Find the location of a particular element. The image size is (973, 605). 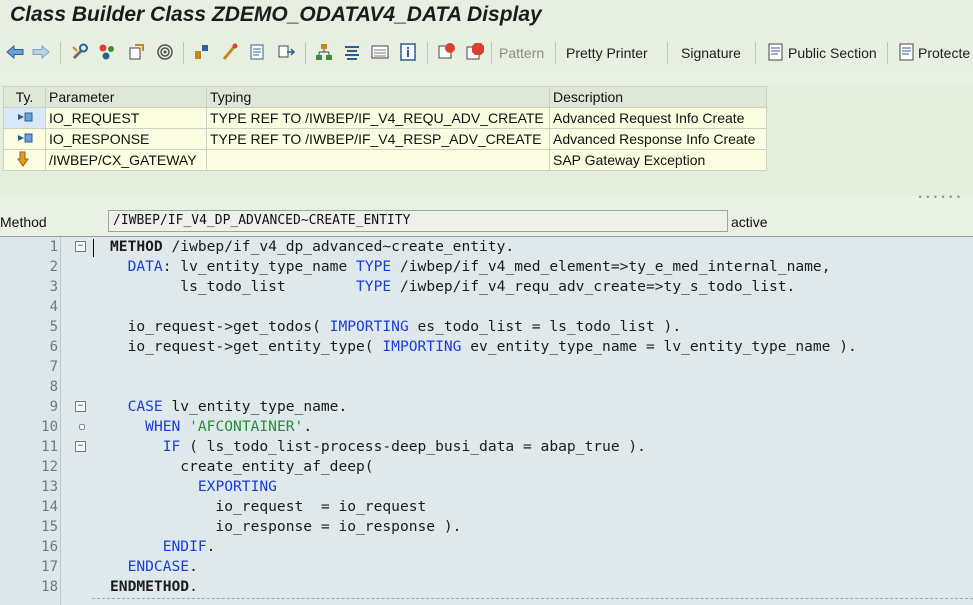

activate-icon is located at coordinates (230, 52).